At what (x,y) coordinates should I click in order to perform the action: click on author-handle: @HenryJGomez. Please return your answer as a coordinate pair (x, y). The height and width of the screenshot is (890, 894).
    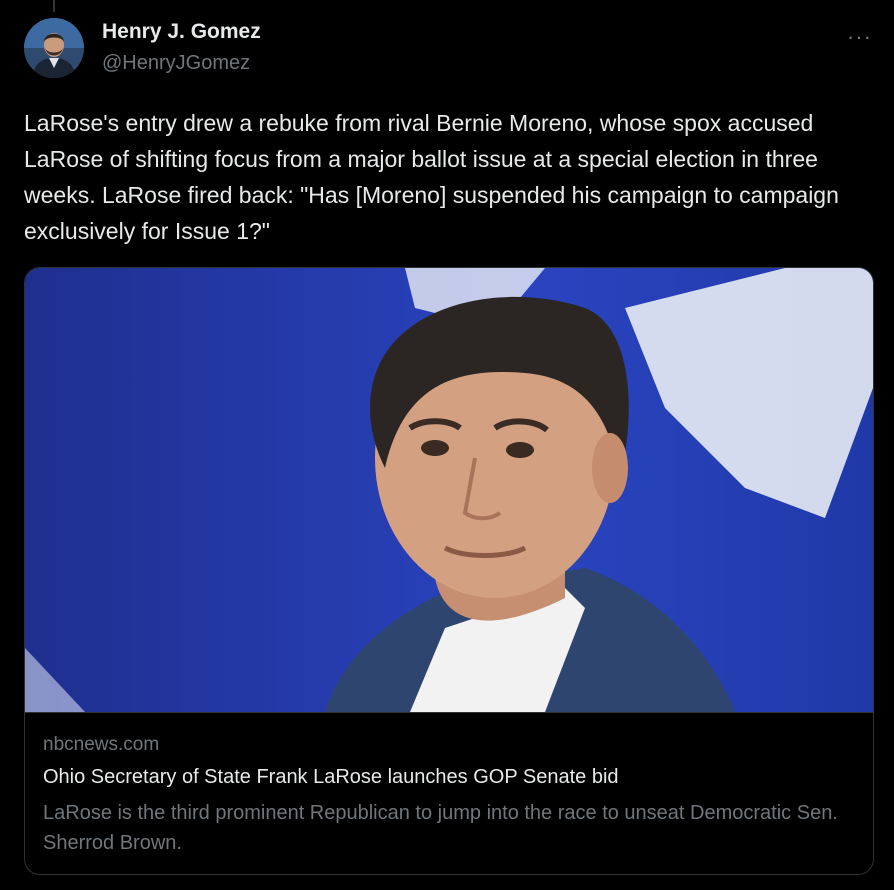
    Looking at the image, I should click on (176, 63).